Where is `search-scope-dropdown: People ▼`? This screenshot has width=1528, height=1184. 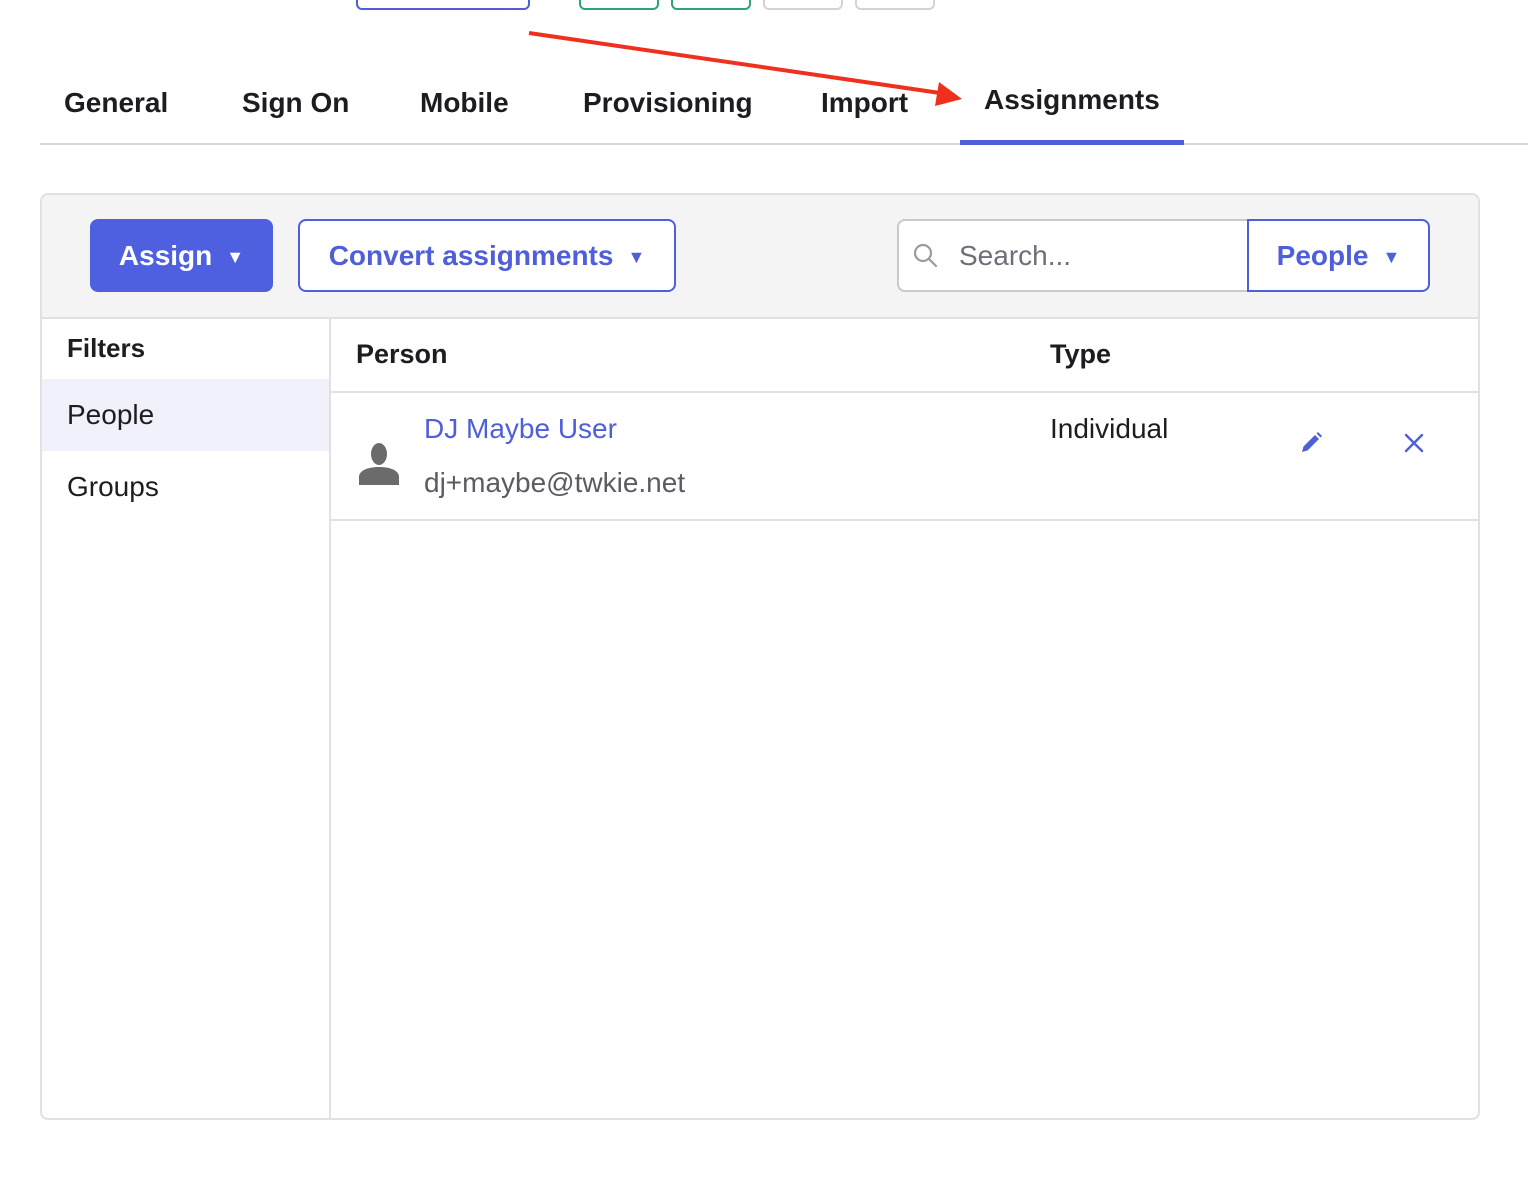
search-scope-dropdown: People ▼ is located at coordinates (1338, 255).